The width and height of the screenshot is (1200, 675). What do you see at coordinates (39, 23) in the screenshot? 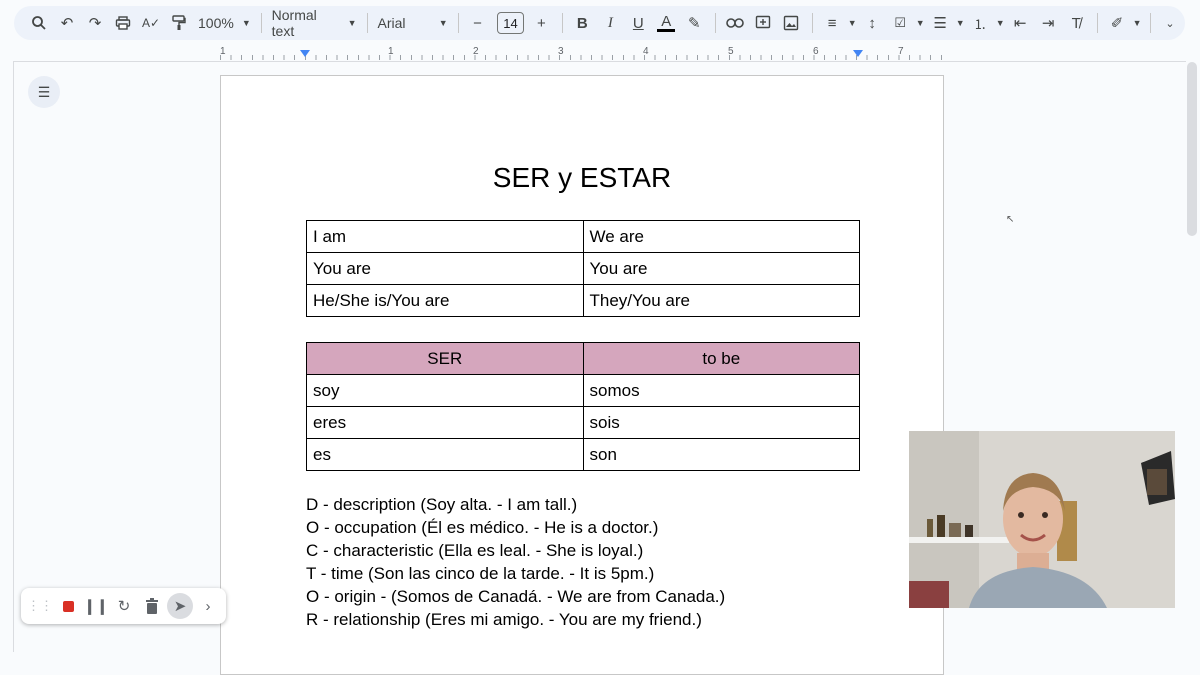
I see `search-icon` at bounding box center [39, 23].